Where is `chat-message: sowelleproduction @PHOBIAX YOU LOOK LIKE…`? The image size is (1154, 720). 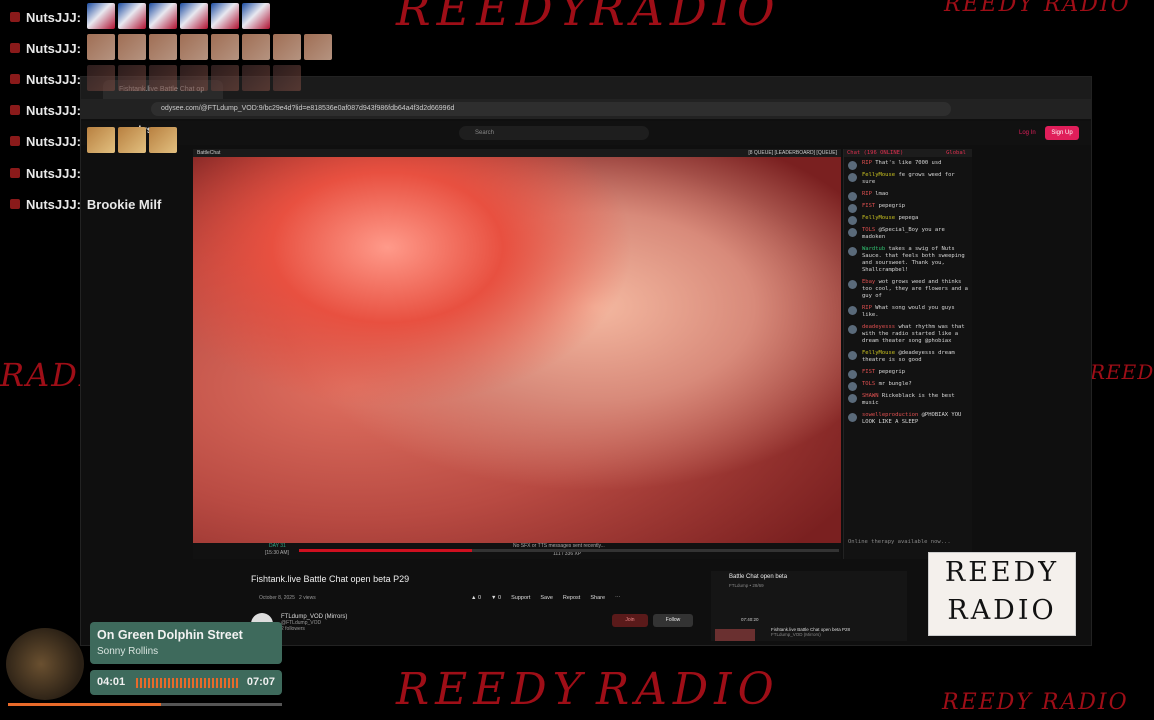 chat-message: sowelleproduction @PHOBIAX YOU LOOK LIKE… is located at coordinates (908, 418).